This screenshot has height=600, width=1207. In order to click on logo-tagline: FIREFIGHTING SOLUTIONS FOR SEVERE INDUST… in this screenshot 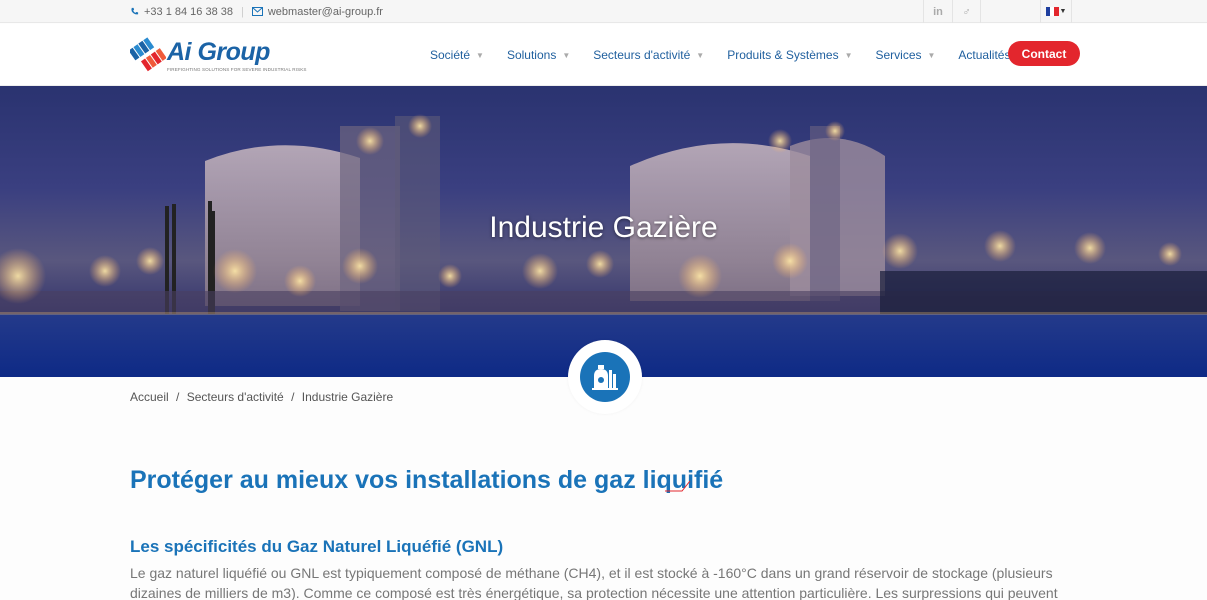, I will do `click(237, 69)`.